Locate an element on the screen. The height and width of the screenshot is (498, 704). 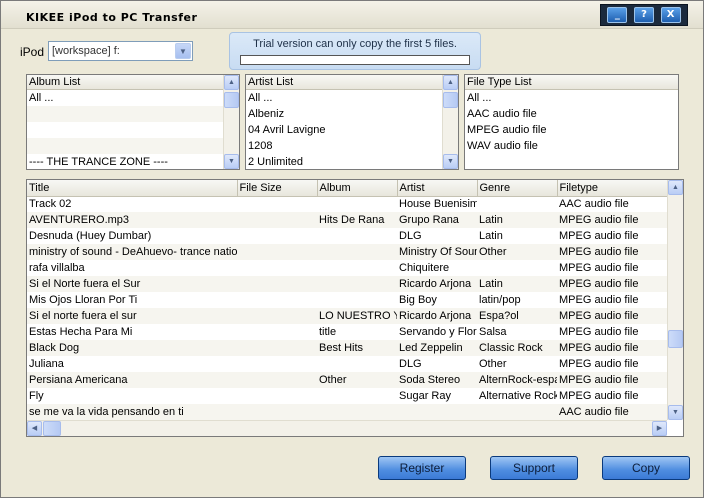
cell-artist: Chiquitere is located at coordinates (424, 268).